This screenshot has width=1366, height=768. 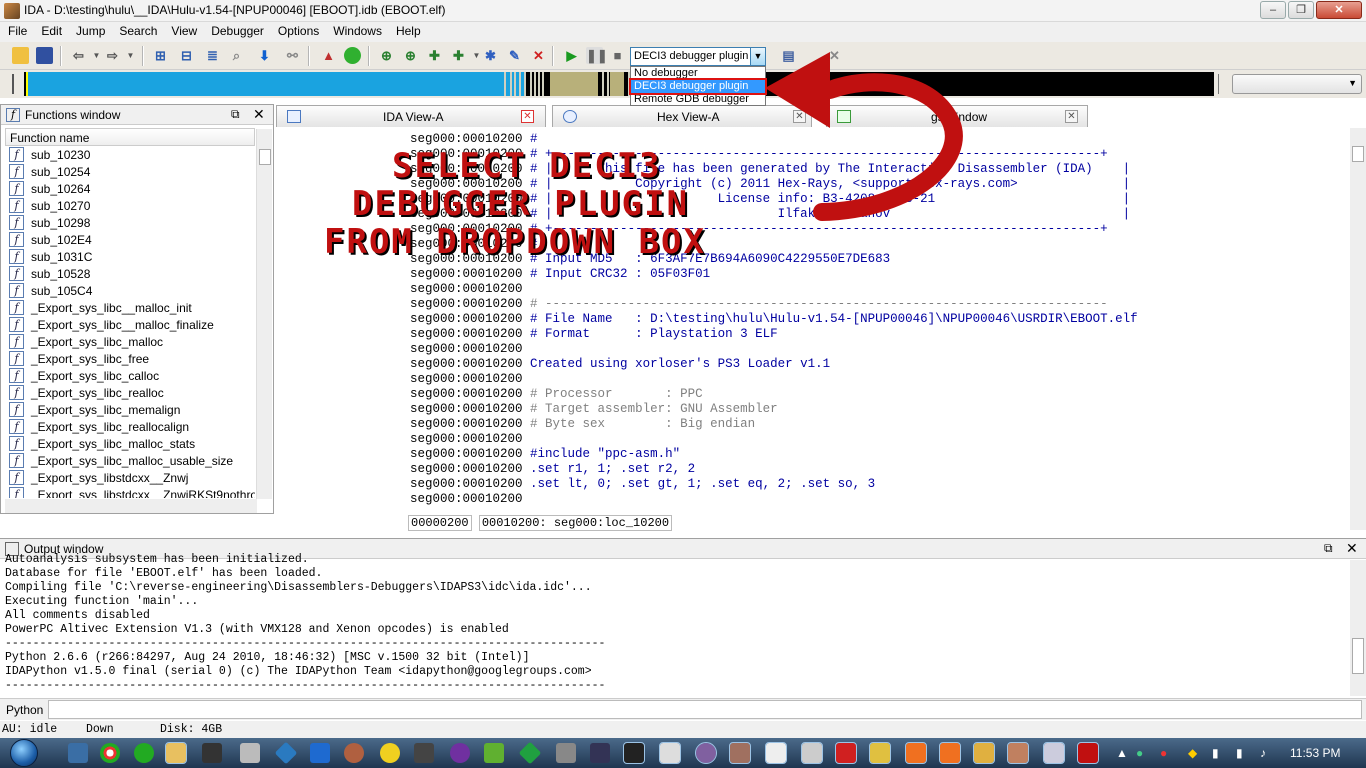 What do you see at coordinates (15, 84) in the screenshot?
I see `nav-band-handle` at bounding box center [15, 84].